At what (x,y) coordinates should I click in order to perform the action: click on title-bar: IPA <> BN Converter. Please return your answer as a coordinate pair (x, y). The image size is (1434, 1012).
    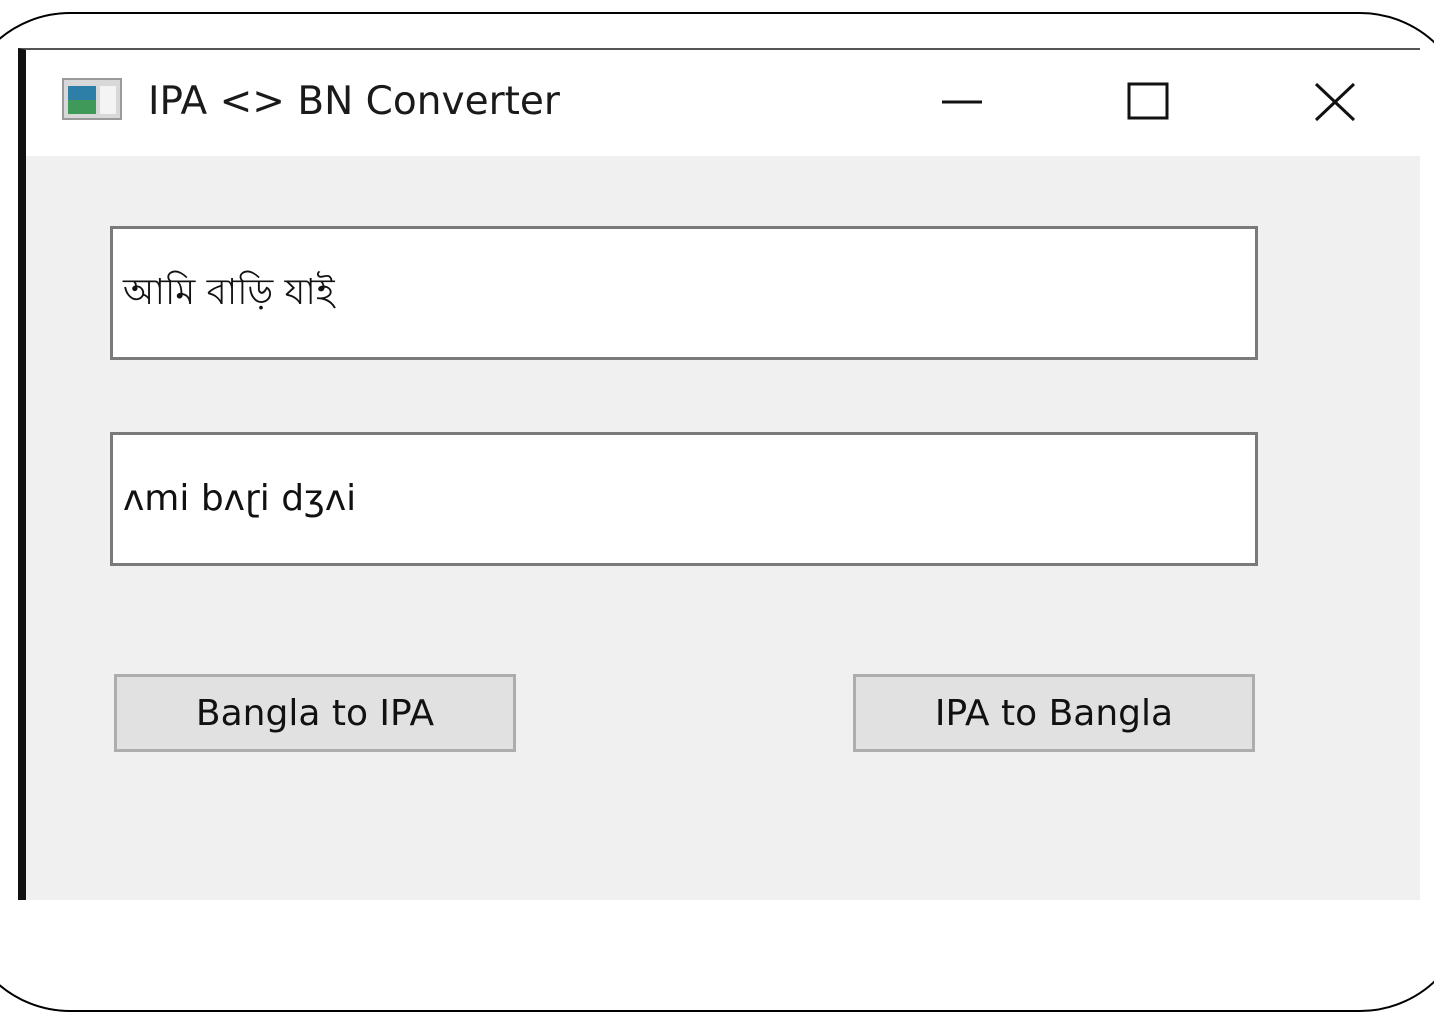
    Looking at the image, I should click on (723, 103).